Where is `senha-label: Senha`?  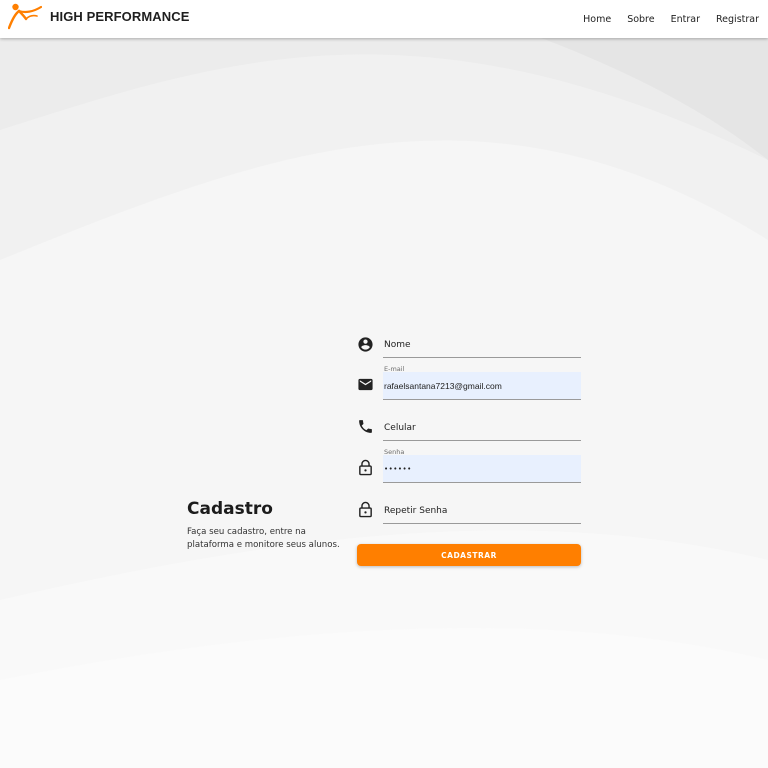
senha-label: Senha is located at coordinates (394, 452).